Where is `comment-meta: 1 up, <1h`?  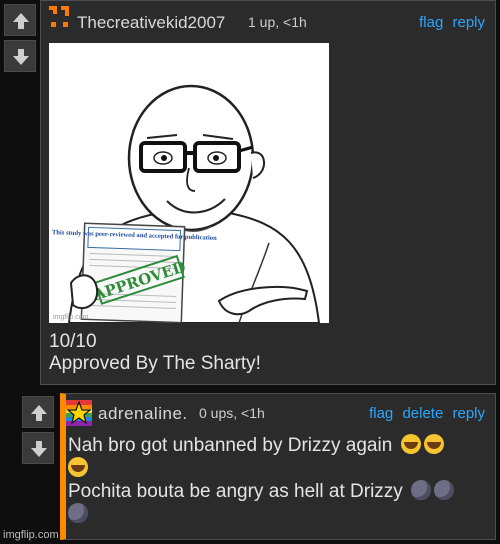
comment-meta: 1 up, <1h is located at coordinates (277, 22).